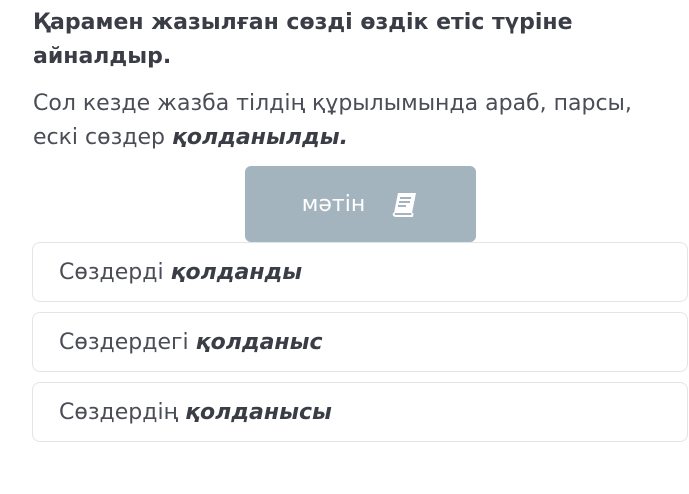  Describe the element at coordinates (119, 412) in the screenshot. I see `option-text: Сөздердің` at that location.